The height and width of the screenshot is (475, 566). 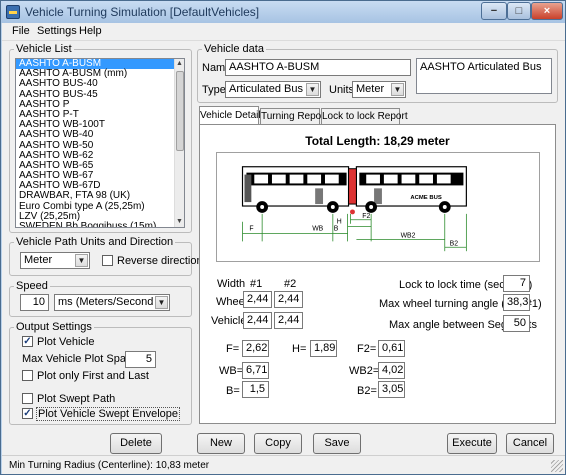 I want to click on vehicle-list-item: AASHTO WB-40, so click(x=100, y=135).